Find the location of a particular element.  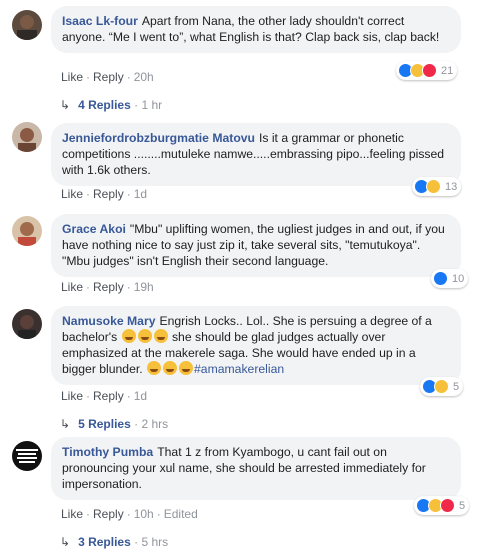

commenter-name: Namusoke Mary is located at coordinates (108, 321).